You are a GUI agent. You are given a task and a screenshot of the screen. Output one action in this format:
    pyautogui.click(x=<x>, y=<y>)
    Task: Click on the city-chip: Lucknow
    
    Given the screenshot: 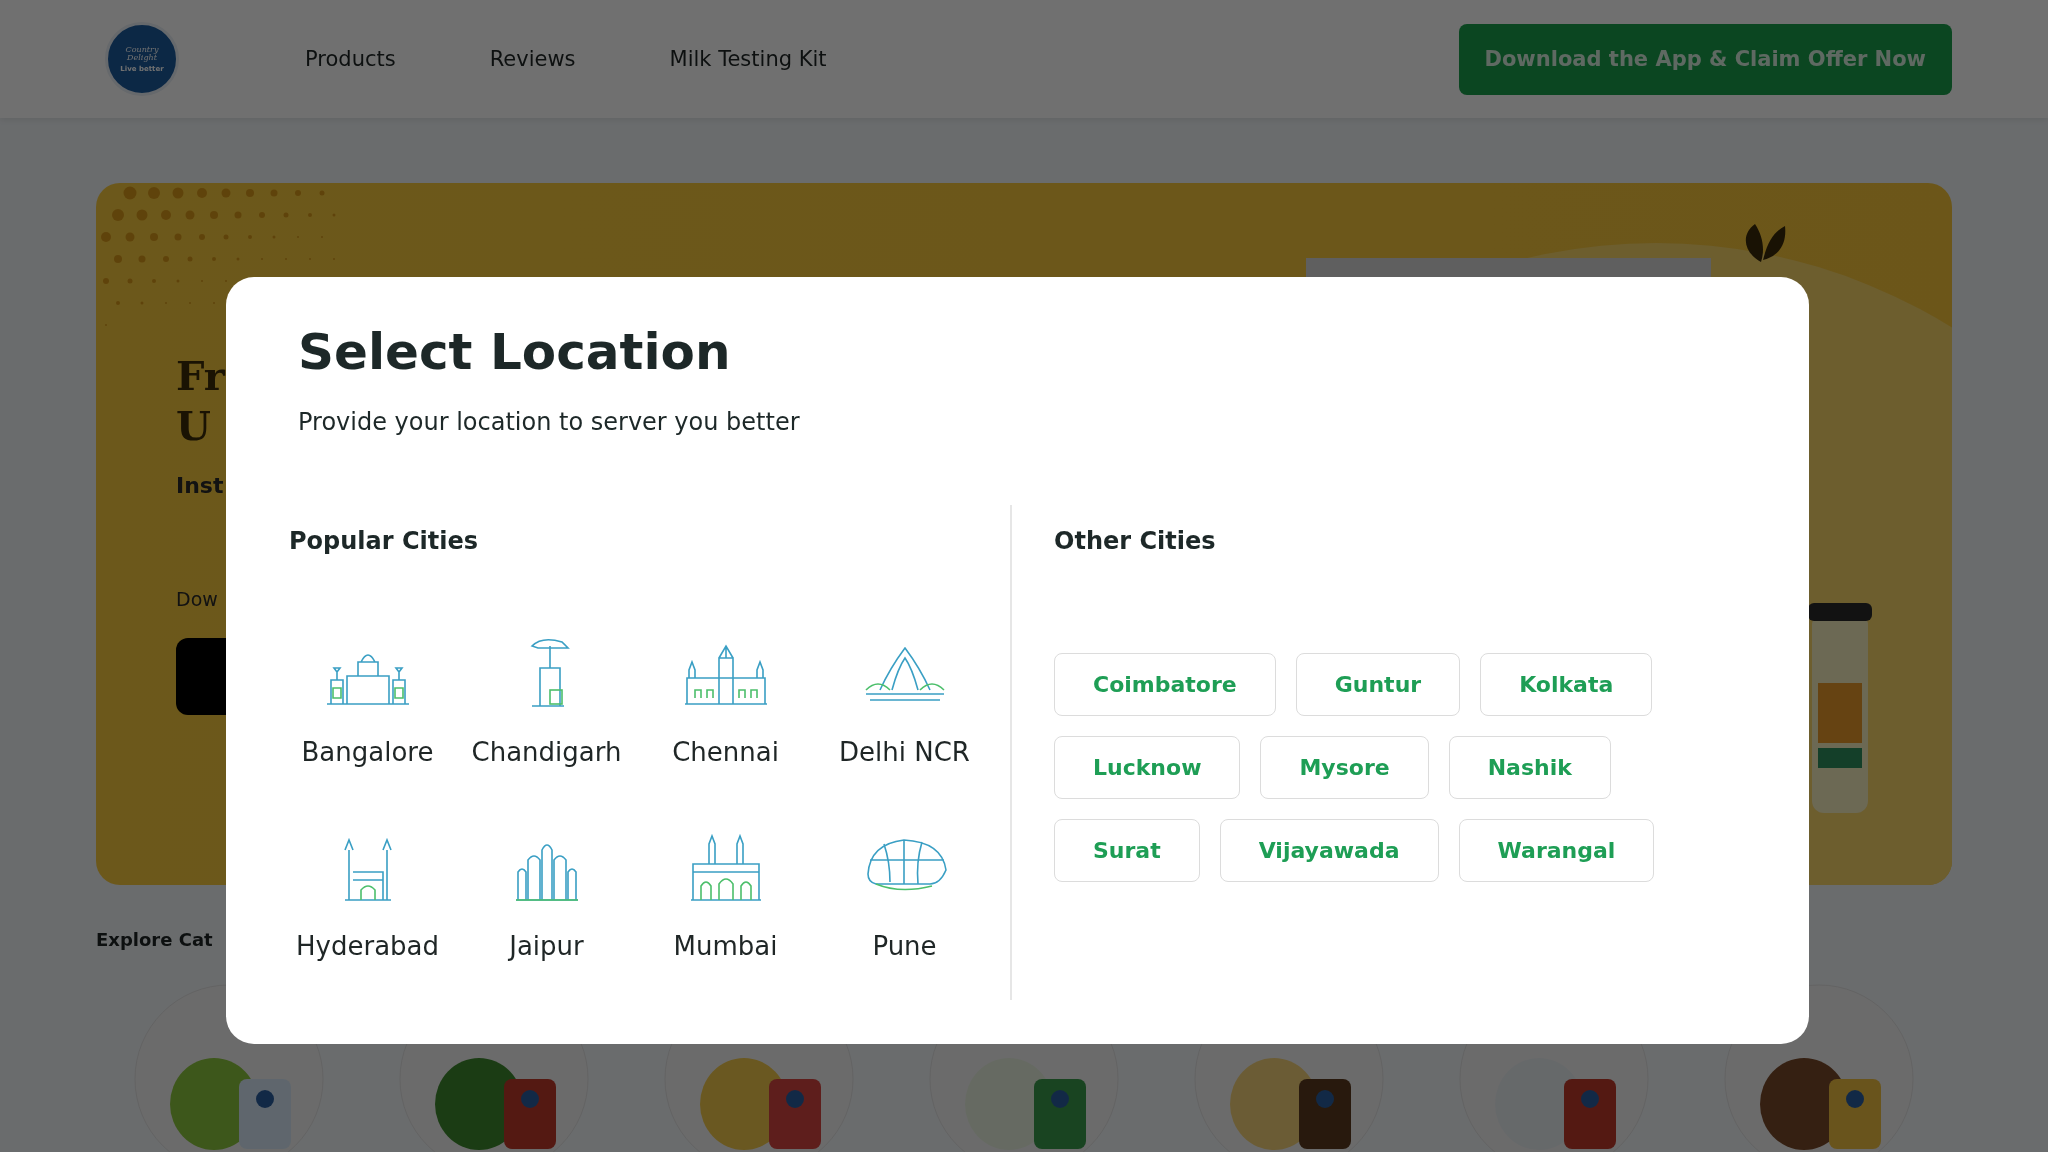 What is the action you would take?
    pyautogui.click(x=1147, y=767)
    